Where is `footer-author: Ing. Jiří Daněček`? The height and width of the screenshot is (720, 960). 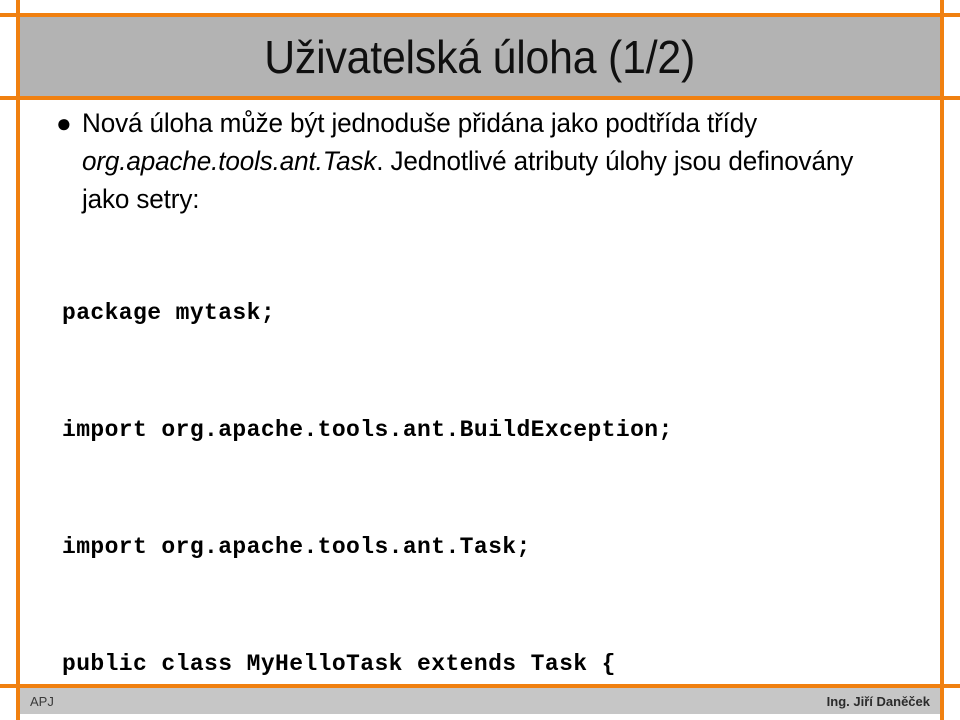
footer-author: Ing. Jiří Daněček is located at coordinates (878, 701).